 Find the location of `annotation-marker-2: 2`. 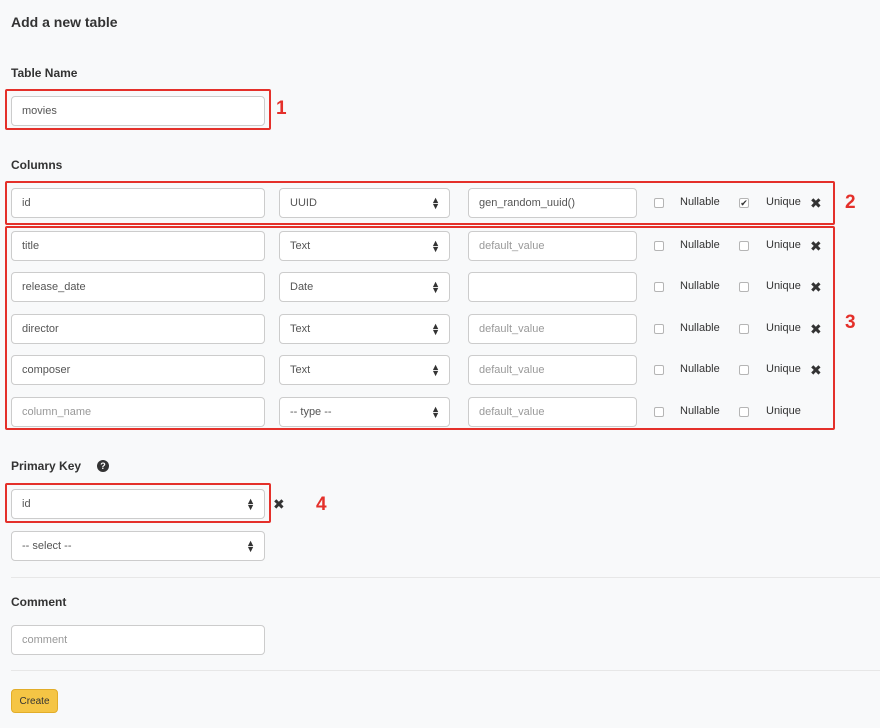

annotation-marker-2: 2 is located at coordinates (850, 202).